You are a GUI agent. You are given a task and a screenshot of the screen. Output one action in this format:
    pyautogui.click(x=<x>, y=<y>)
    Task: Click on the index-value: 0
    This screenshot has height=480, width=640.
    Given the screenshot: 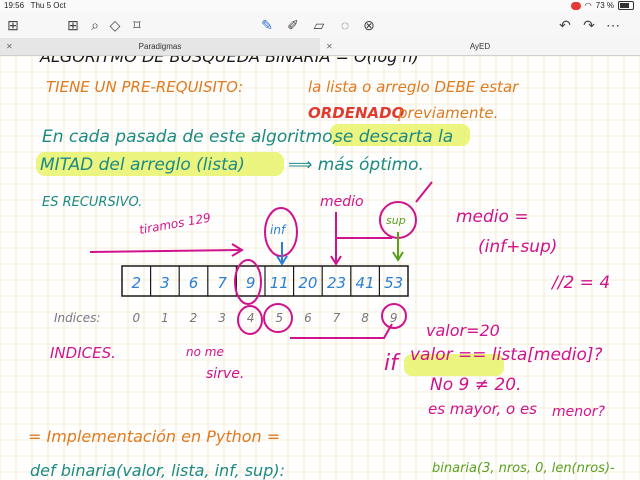 What is the action you would take?
    pyautogui.click(x=136, y=318)
    